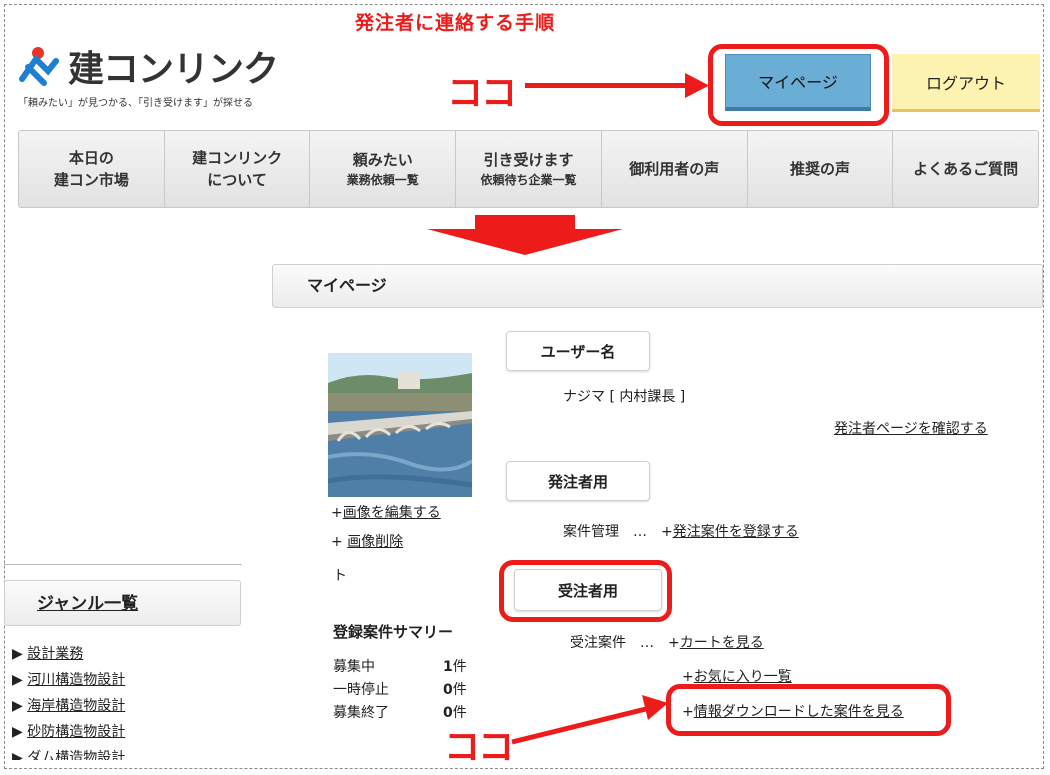  What do you see at coordinates (737, 676) in the screenshot?
I see `favorites-link: +お気に入り一覧` at bounding box center [737, 676].